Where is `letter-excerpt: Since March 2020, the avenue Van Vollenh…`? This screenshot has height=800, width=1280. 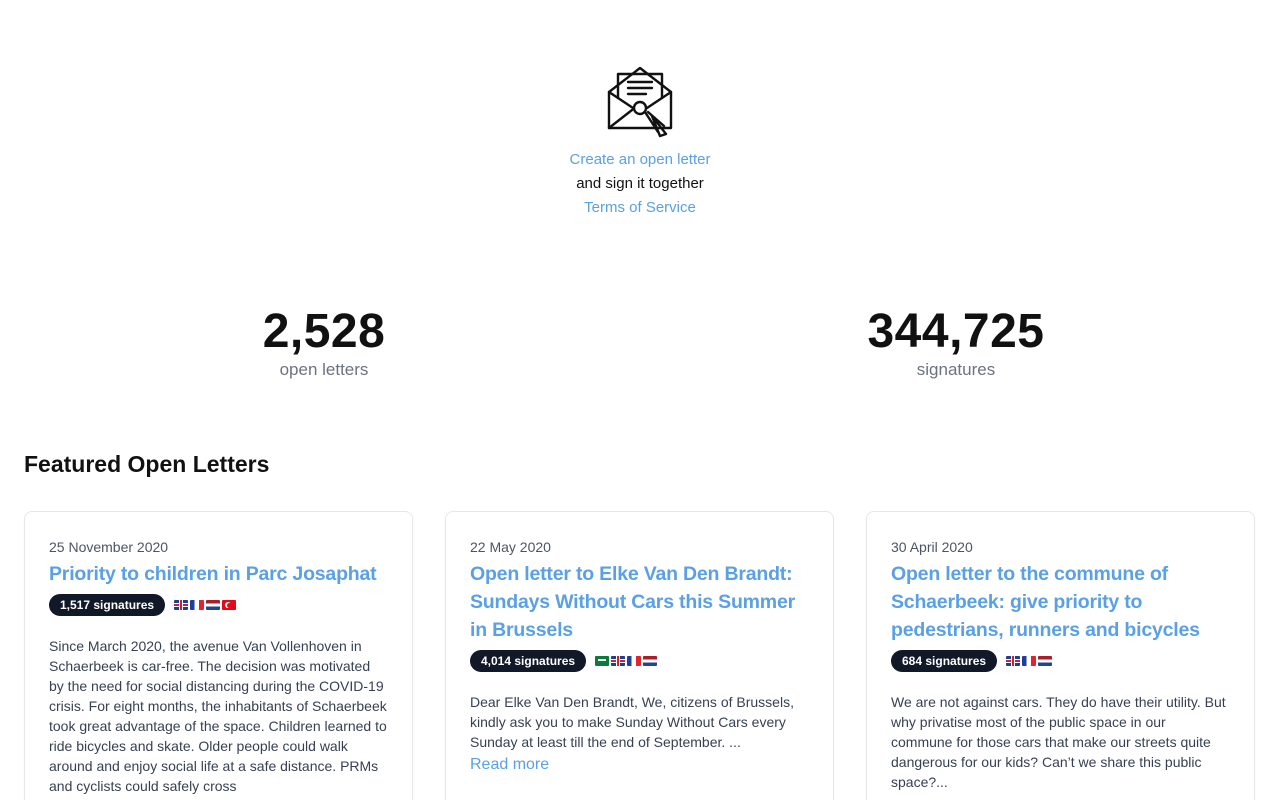
letter-excerpt: Since March 2020, the avenue Van Vollenh… is located at coordinates (218, 716).